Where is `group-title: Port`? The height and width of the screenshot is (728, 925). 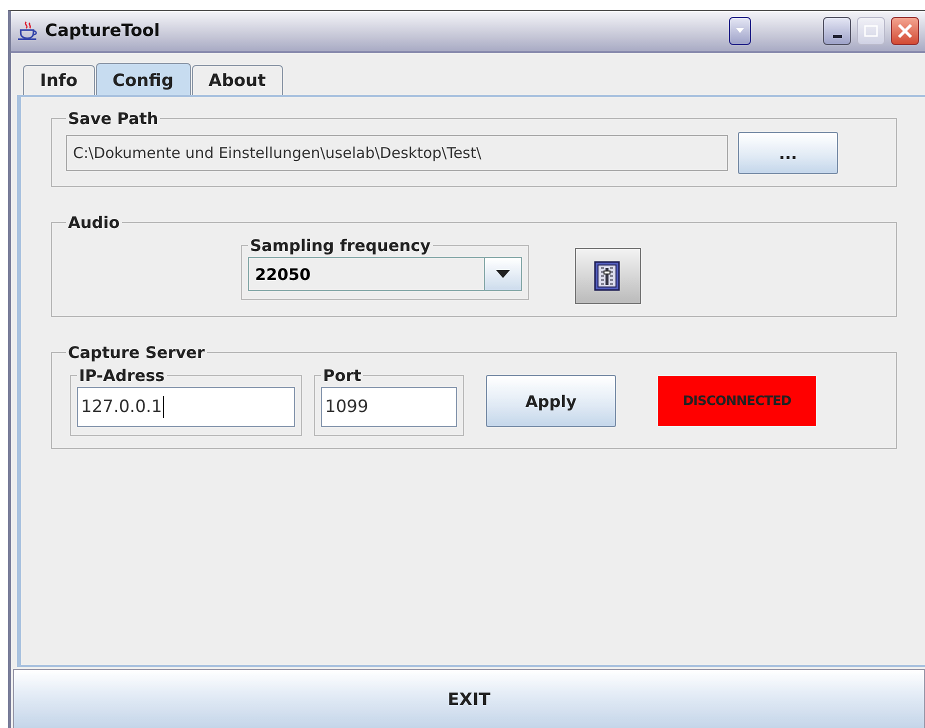 group-title: Port is located at coordinates (342, 375).